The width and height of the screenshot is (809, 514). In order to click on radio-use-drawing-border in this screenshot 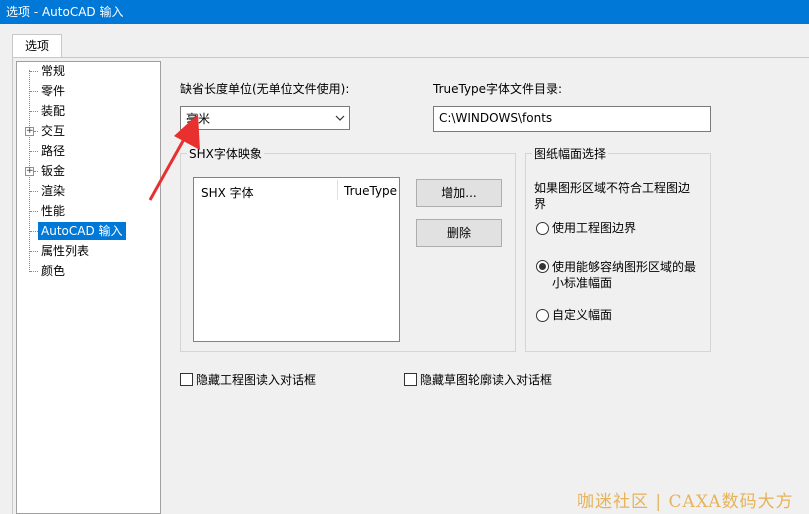, I will do `click(542, 228)`.